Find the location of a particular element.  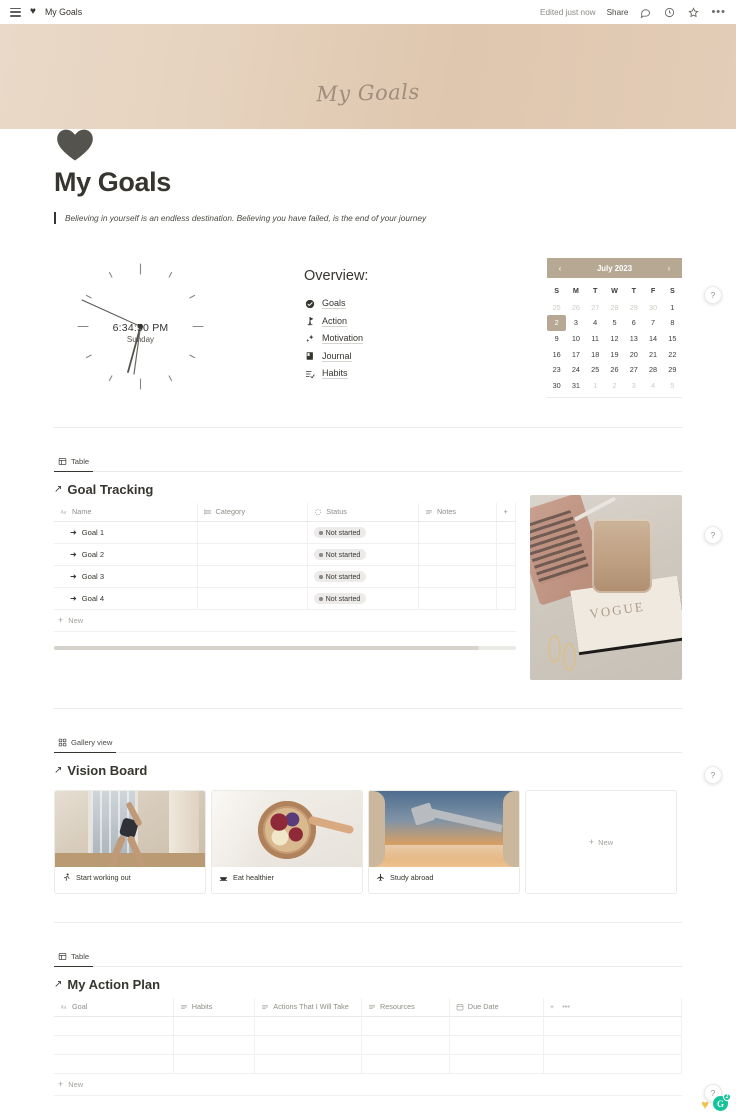

cell-name: ➜ Goal 1 is located at coordinates (126, 533).